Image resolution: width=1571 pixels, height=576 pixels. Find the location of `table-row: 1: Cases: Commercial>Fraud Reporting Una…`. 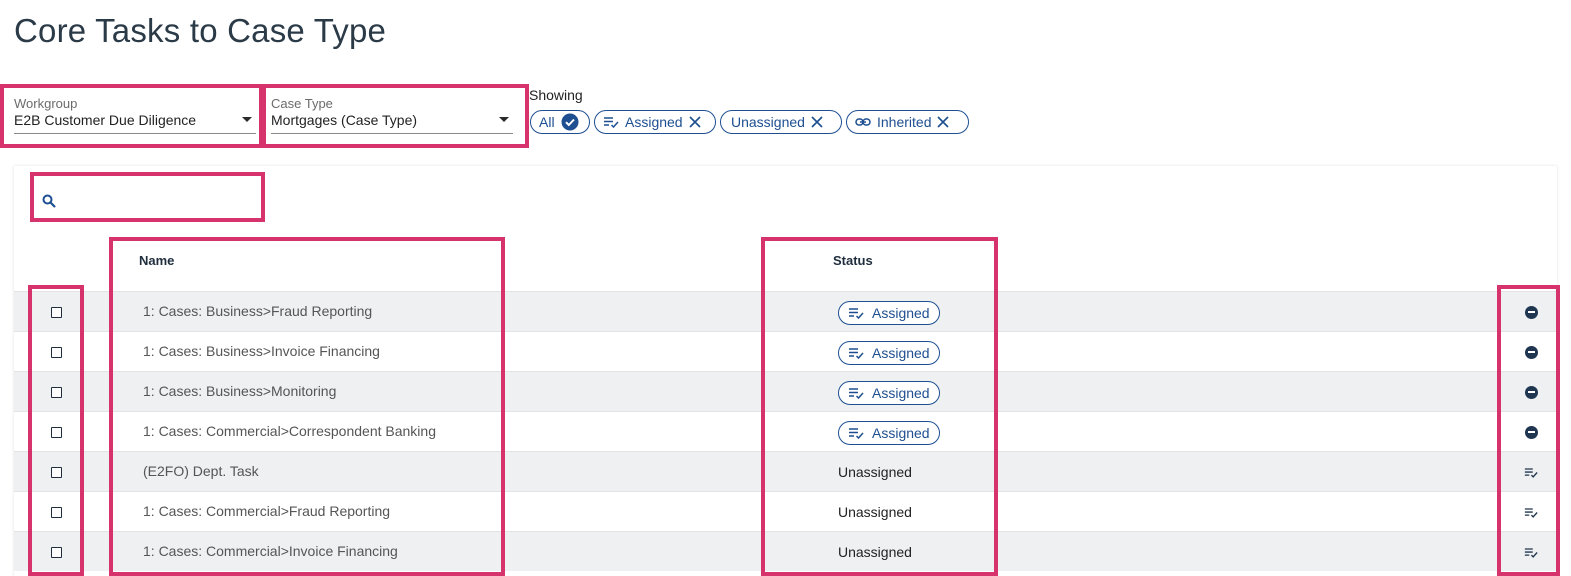

table-row: 1: Cases: Commercial>Fraud Reporting Una… is located at coordinates (785, 511).